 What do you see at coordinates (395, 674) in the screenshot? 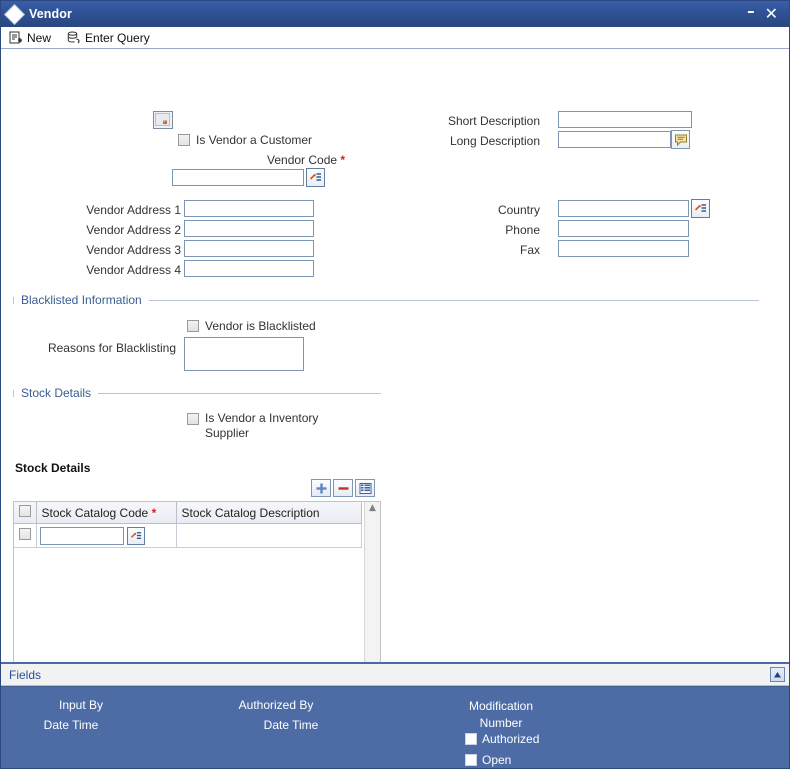
I see `fields-bar: Fields` at bounding box center [395, 674].